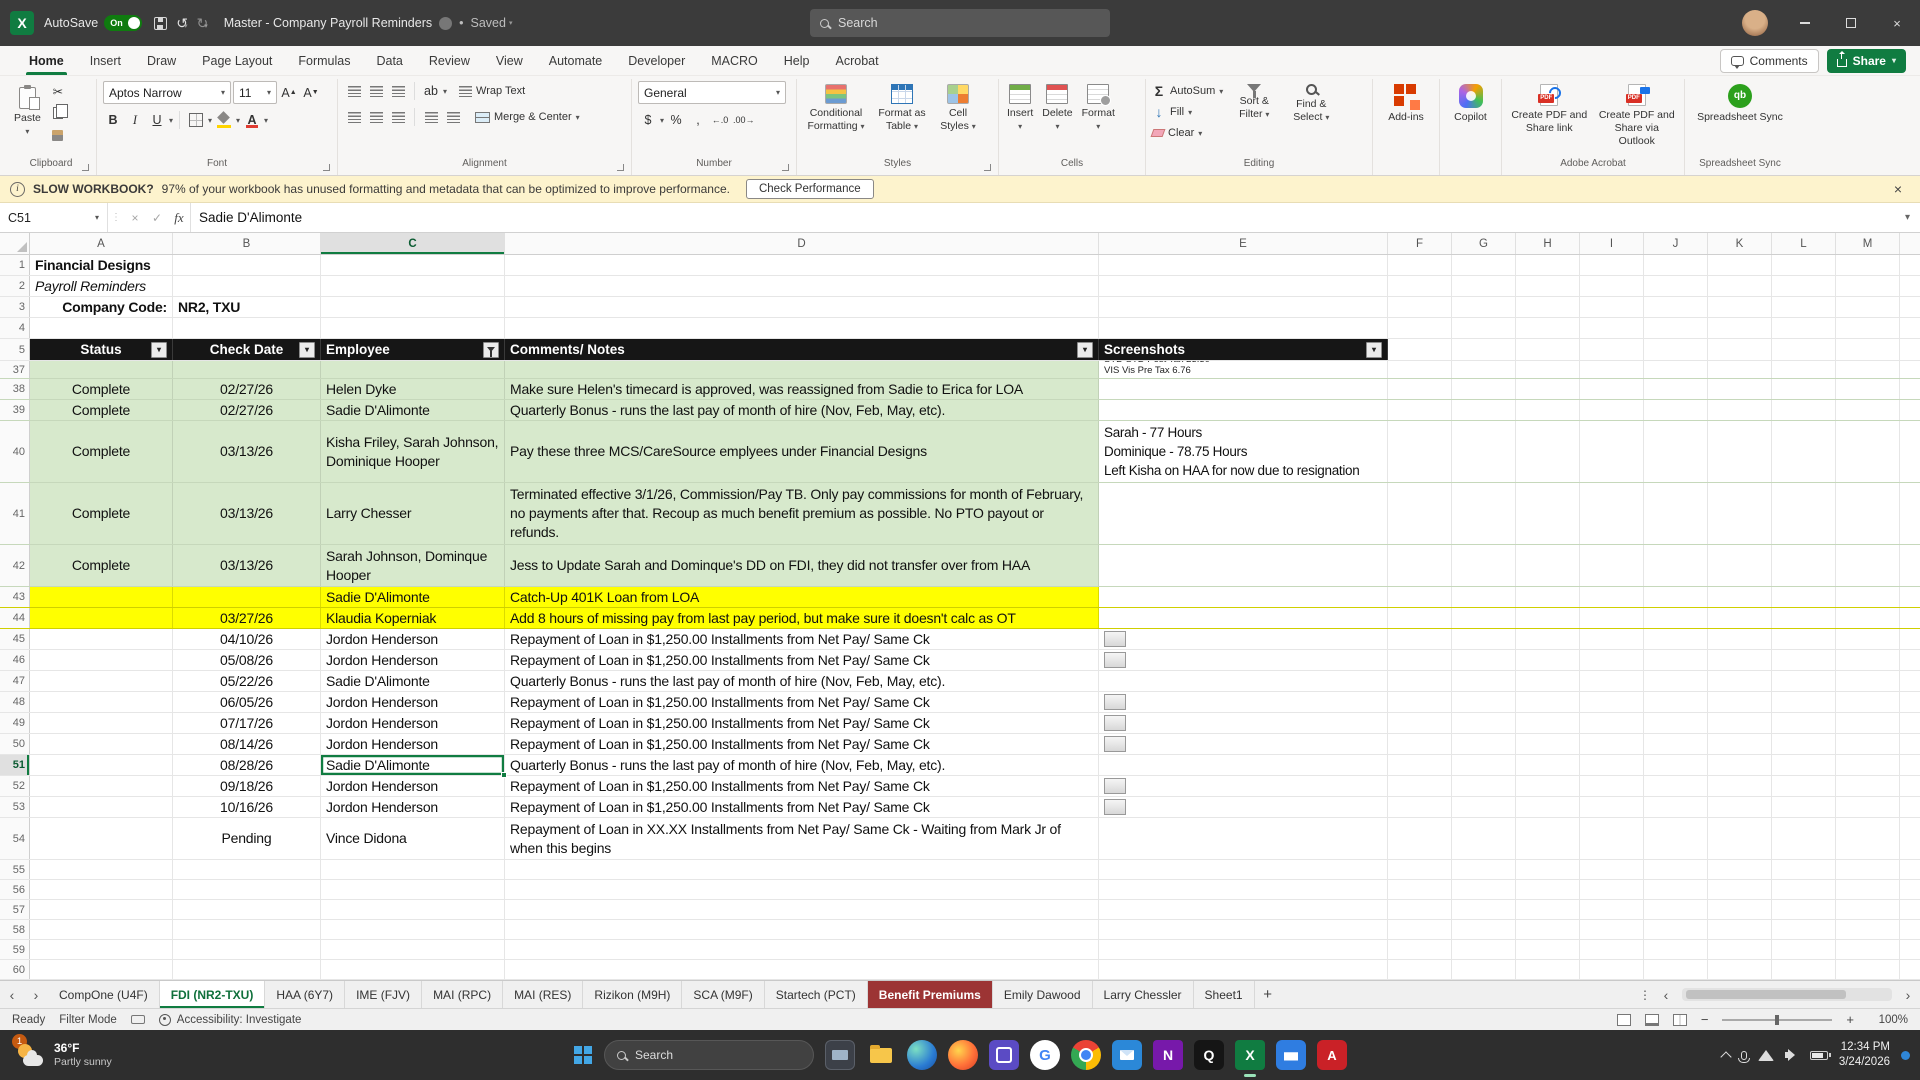 The width and height of the screenshot is (1920, 1080). Describe the element at coordinates (1548, 243) in the screenshot. I see `column-header-H: H` at that location.